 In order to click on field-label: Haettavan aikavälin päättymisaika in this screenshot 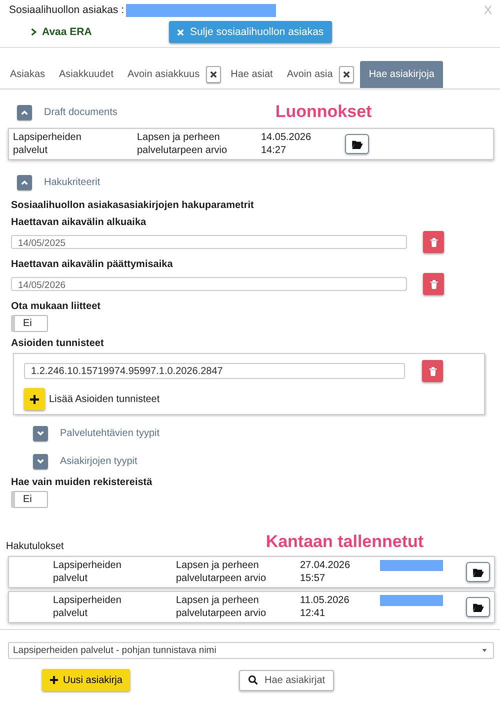, I will do `click(92, 264)`.